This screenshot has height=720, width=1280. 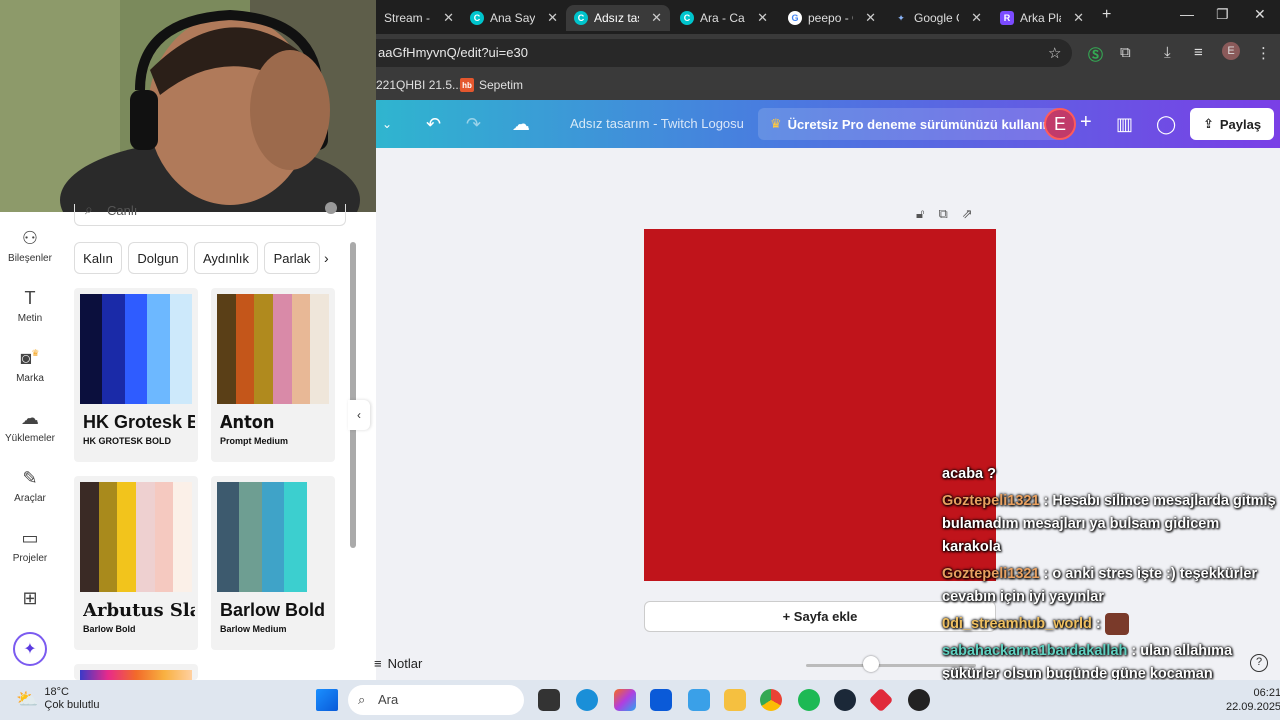 I want to click on tab-google-gemini: ✦ Google Ge ✕, so click(x=938, y=18).